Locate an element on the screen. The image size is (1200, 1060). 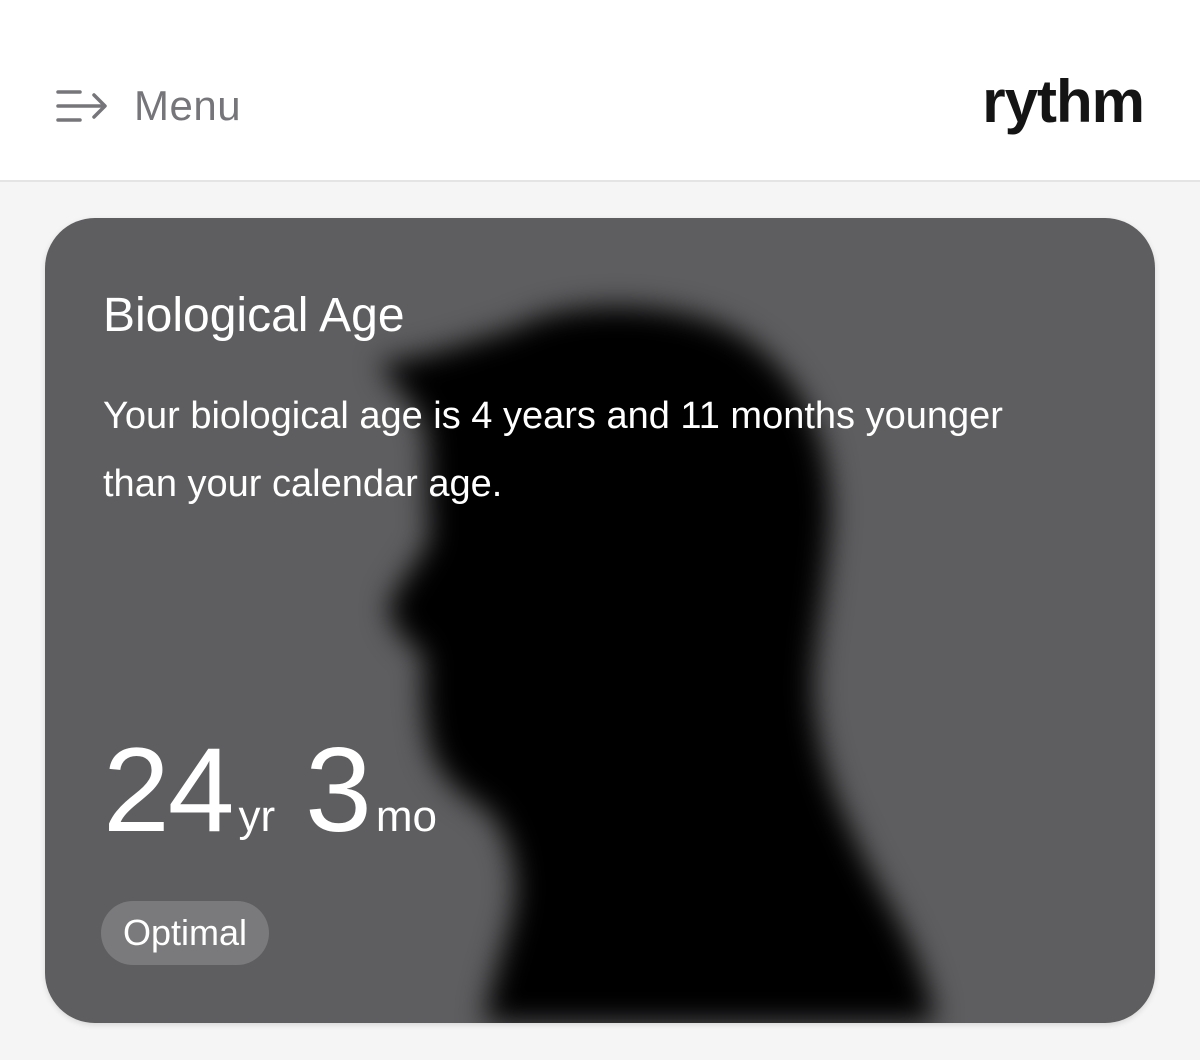
status-badge: Optimal is located at coordinates (185, 933).